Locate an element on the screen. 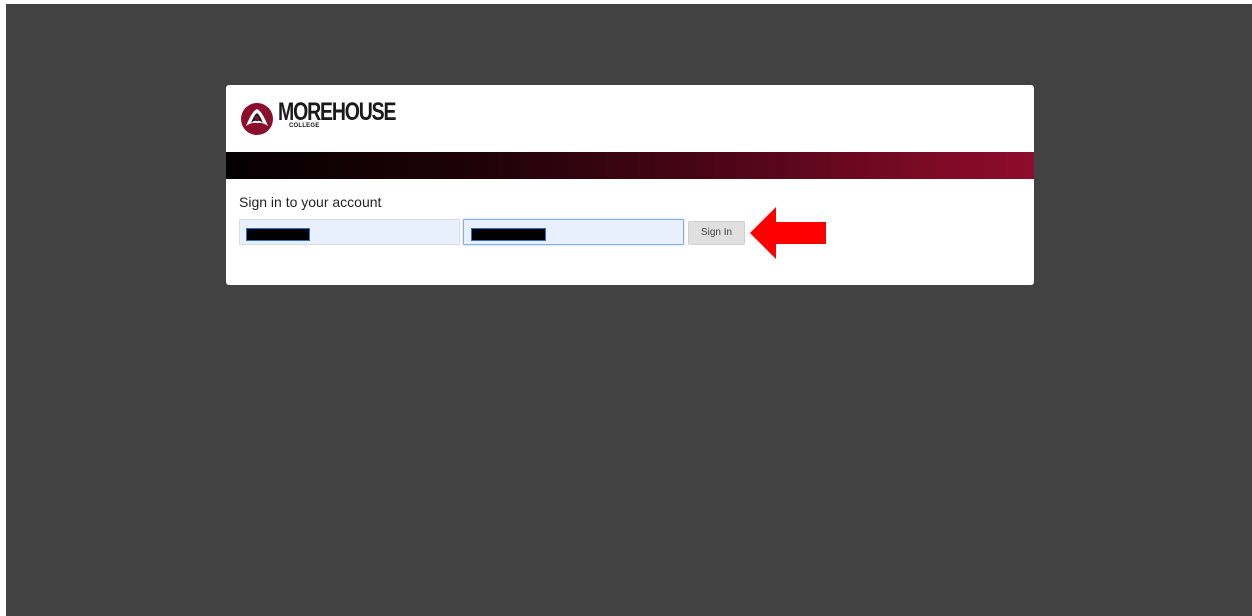 The height and width of the screenshot is (616, 1252). brand-wordmark: MOREHOUSE COLLEGE is located at coordinates (353, 114).